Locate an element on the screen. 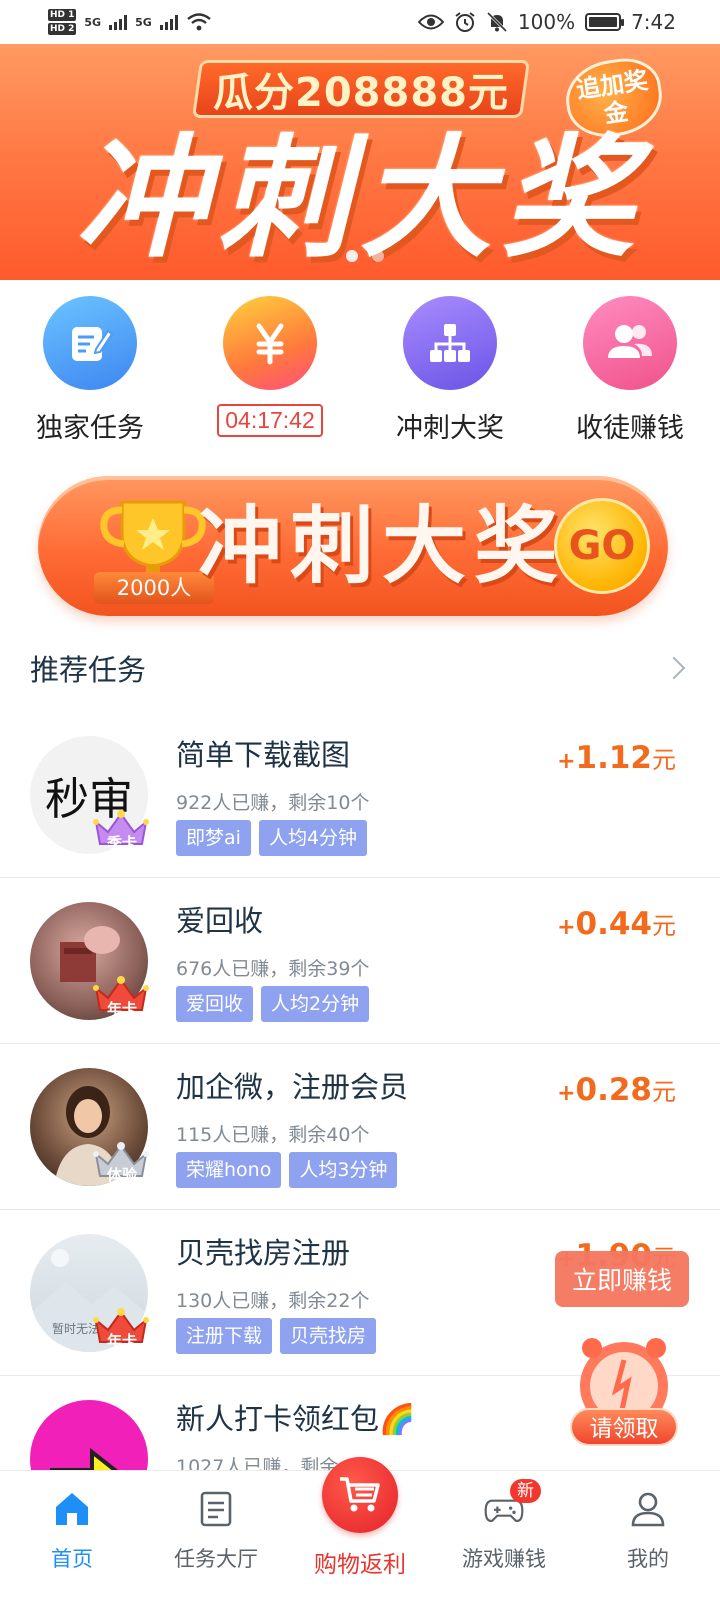 This screenshot has width=720, height=1600. nav-mine: 我的 is located at coordinates (648, 1535).